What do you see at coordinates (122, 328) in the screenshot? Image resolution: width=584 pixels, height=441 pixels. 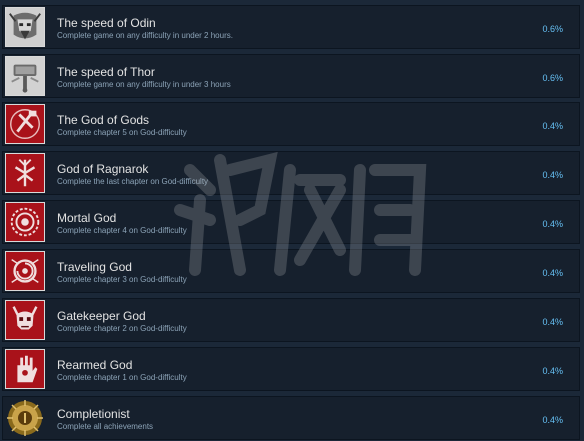 I see `achievement-description: Complete chapter 2 on God-difficulty` at bounding box center [122, 328].